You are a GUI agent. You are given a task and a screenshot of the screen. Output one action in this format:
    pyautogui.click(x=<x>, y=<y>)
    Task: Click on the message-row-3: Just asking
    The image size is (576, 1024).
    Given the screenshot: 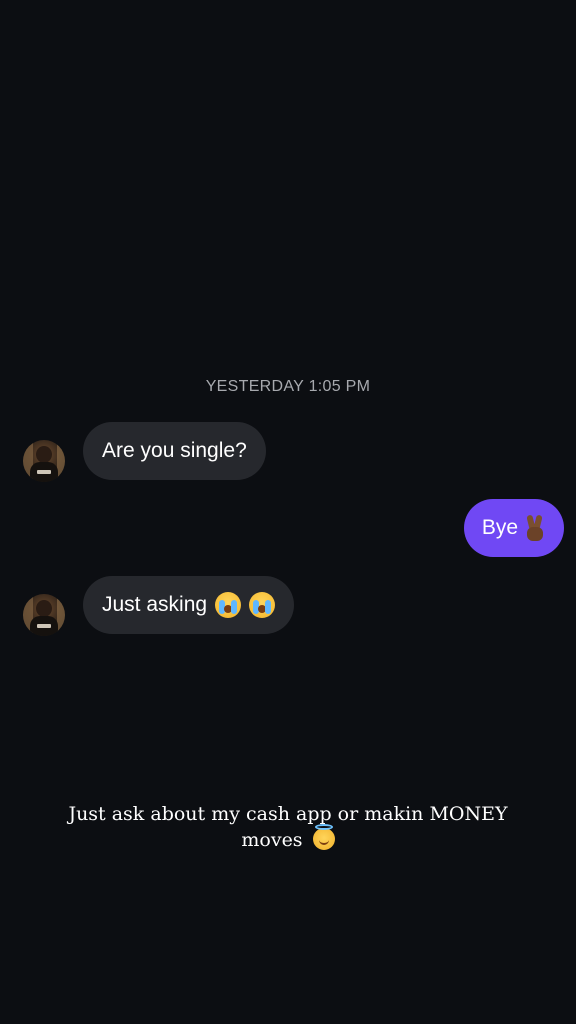 What is the action you would take?
    pyautogui.click(x=288, y=606)
    